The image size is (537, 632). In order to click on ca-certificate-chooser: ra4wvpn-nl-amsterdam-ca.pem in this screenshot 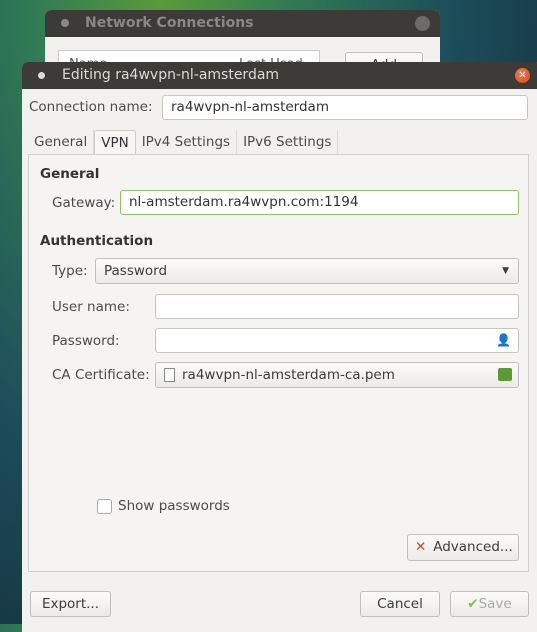, I will do `click(337, 375)`.